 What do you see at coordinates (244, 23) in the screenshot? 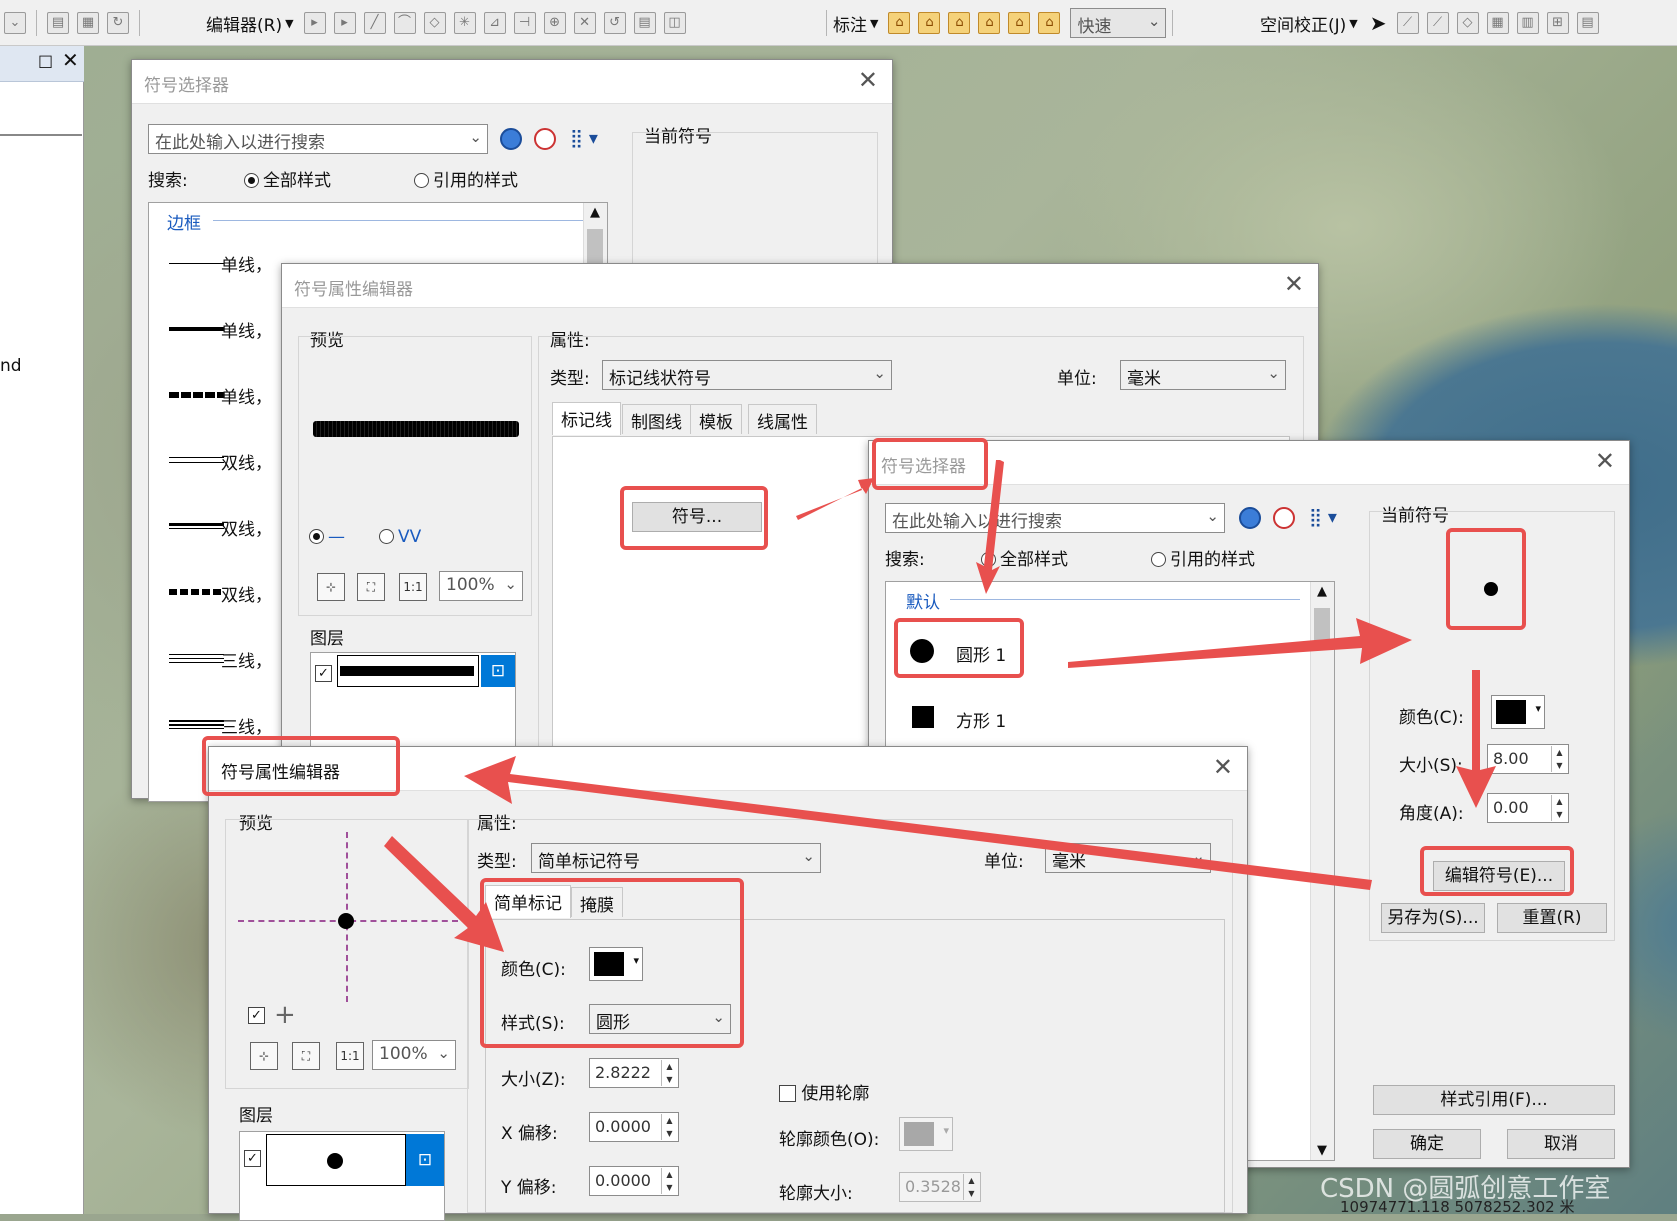
I see `editor-menu: 编辑器(R)` at bounding box center [244, 23].